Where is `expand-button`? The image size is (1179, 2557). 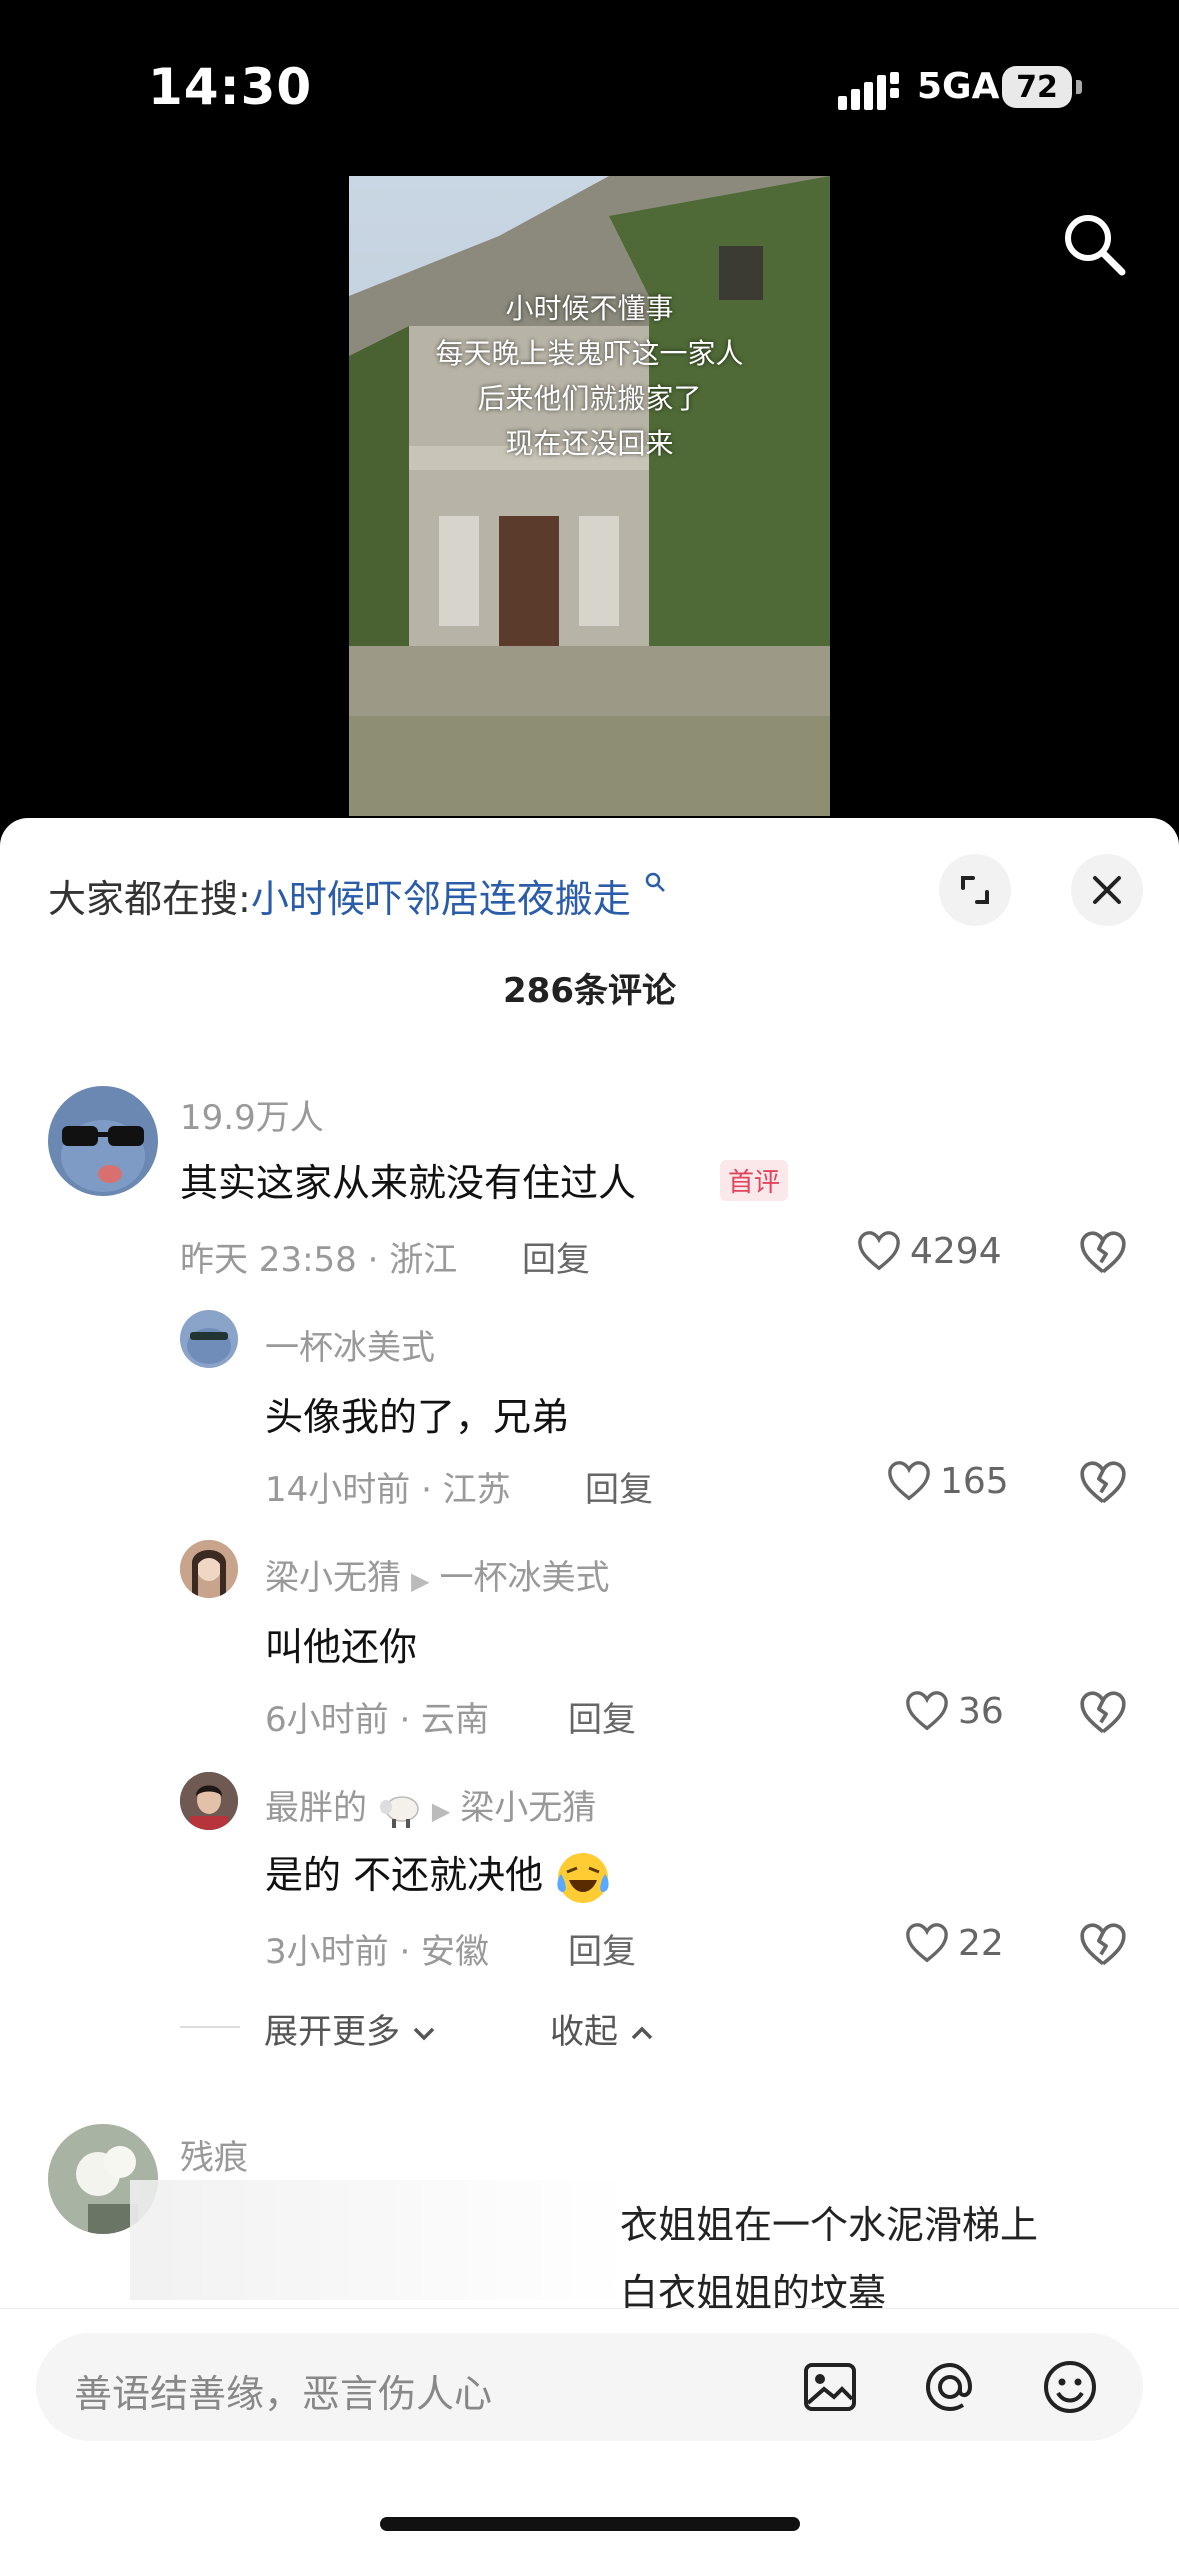 expand-button is located at coordinates (975, 890).